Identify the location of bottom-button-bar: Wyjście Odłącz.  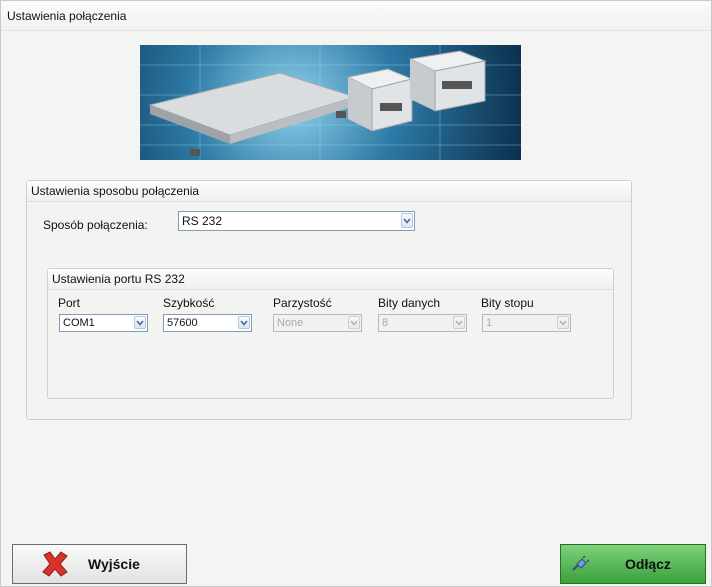
(356, 563).